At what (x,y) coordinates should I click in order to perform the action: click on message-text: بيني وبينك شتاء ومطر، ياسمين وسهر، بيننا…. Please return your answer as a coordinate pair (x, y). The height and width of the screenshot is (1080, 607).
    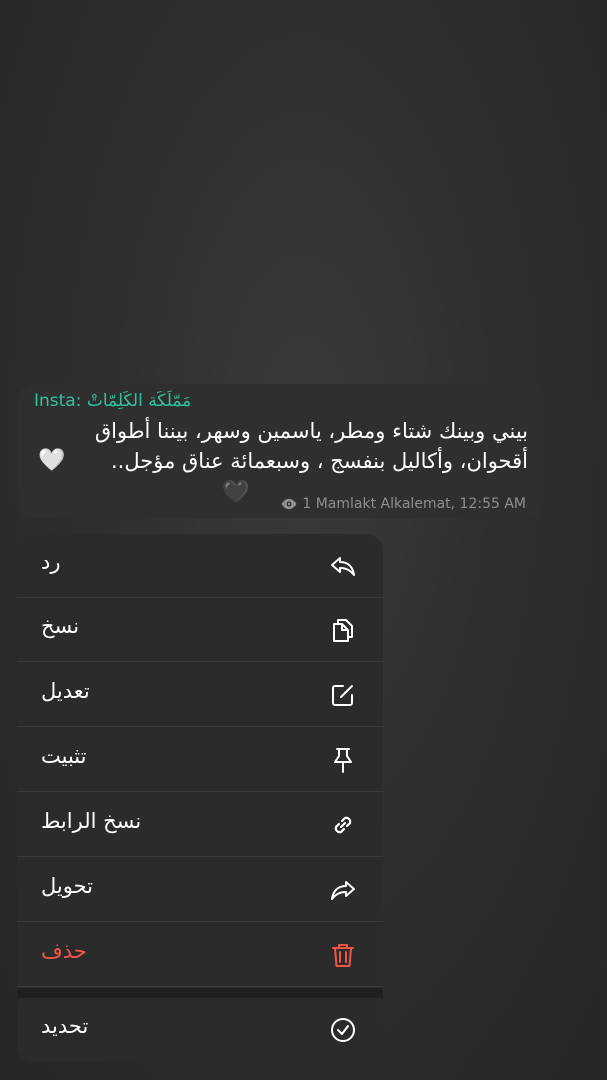
    Looking at the image, I should click on (311, 446).